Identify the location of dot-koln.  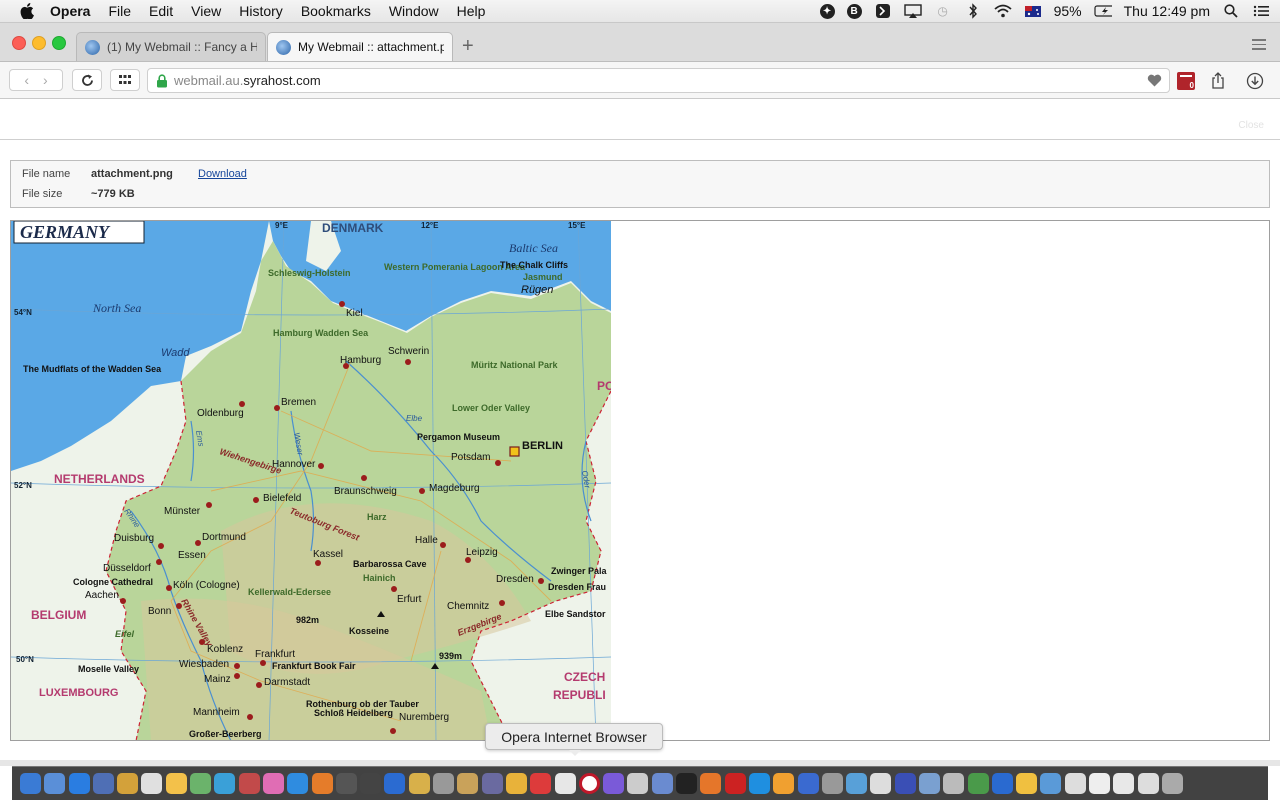
(169, 588).